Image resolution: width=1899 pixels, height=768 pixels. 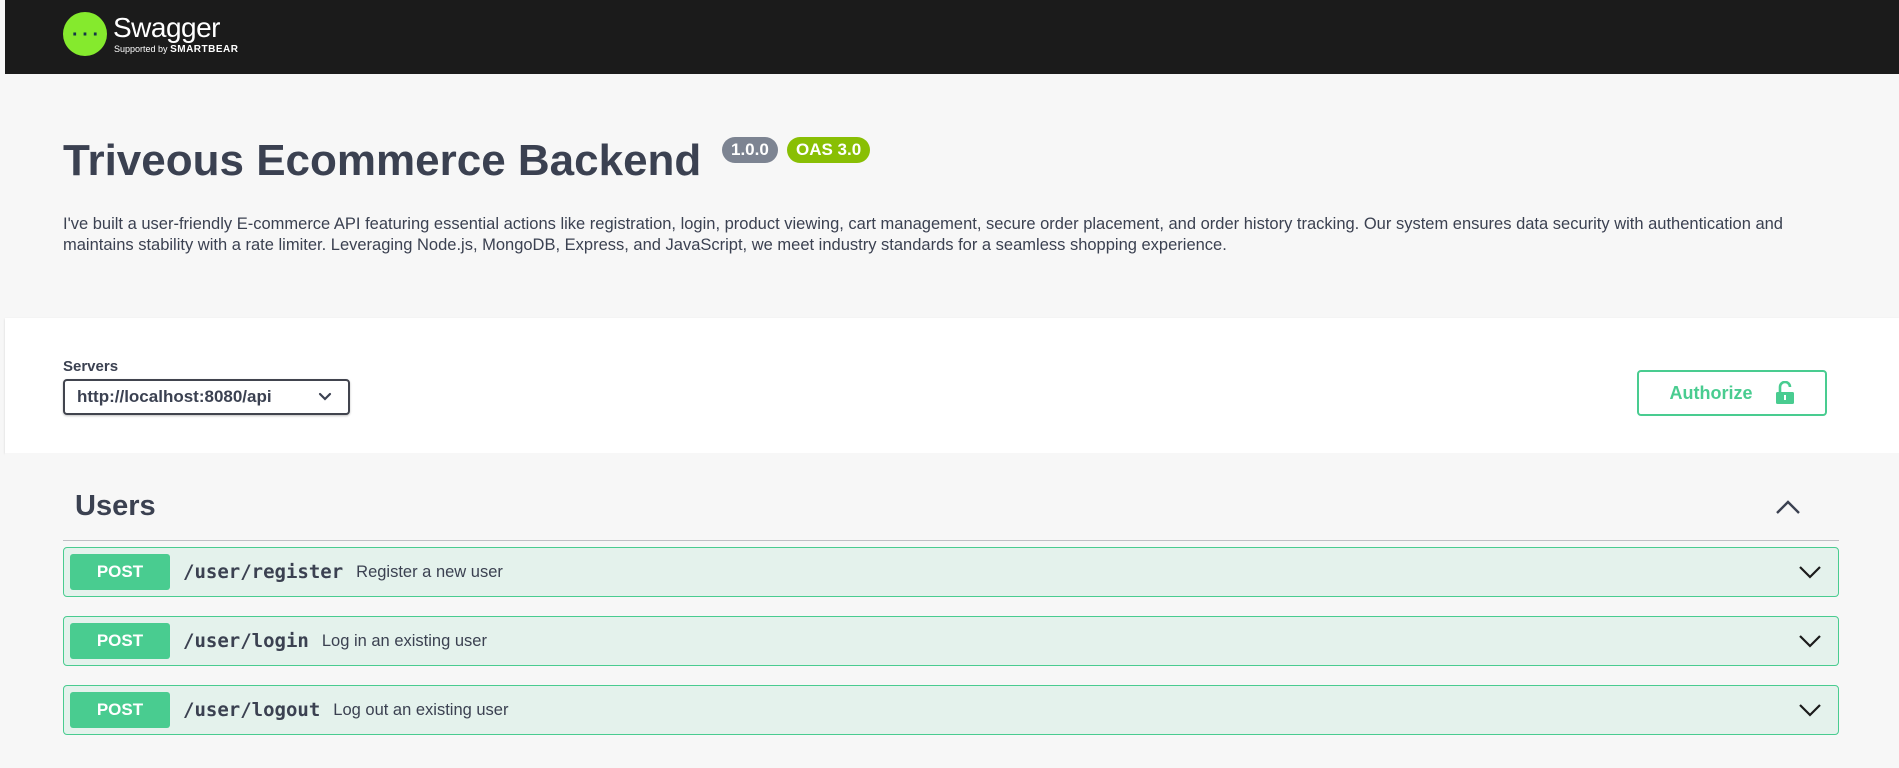 What do you see at coordinates (951, 572) in the screenshot?
I see `operation-post-user-register: POST /user/register Register a new user` at bounding box center [951, 572].